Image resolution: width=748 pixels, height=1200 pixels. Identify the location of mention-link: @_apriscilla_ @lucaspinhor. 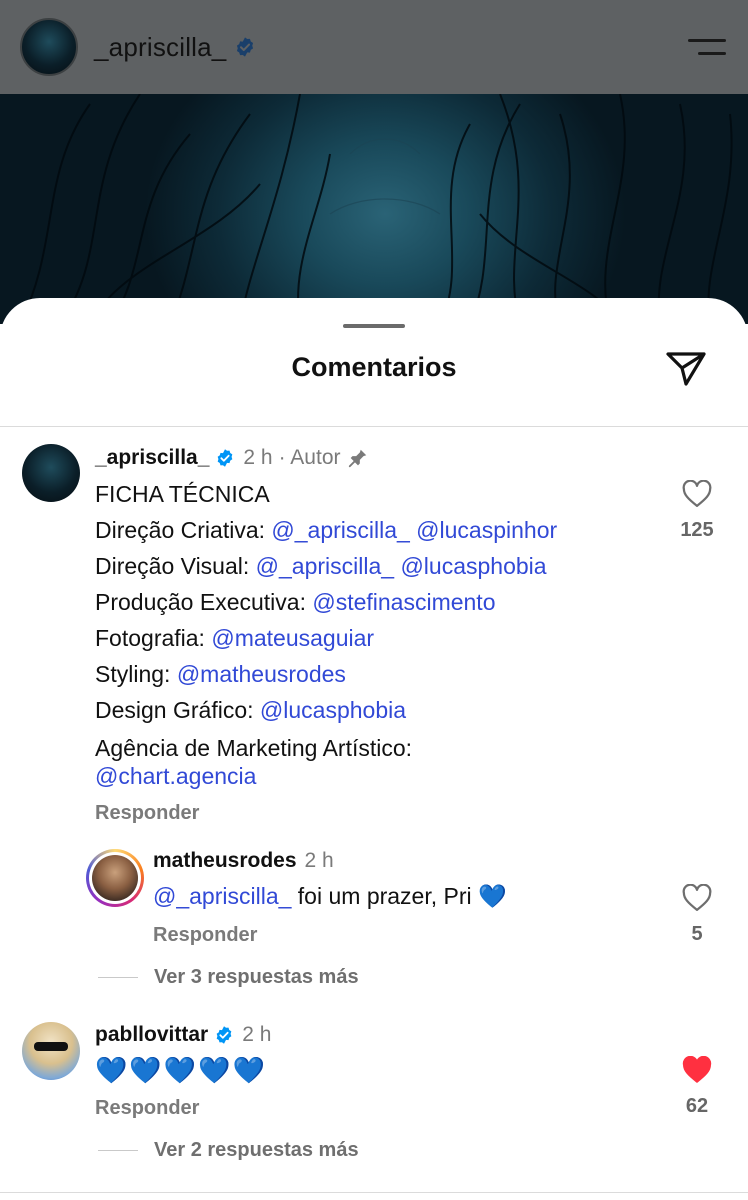
(414, 530).